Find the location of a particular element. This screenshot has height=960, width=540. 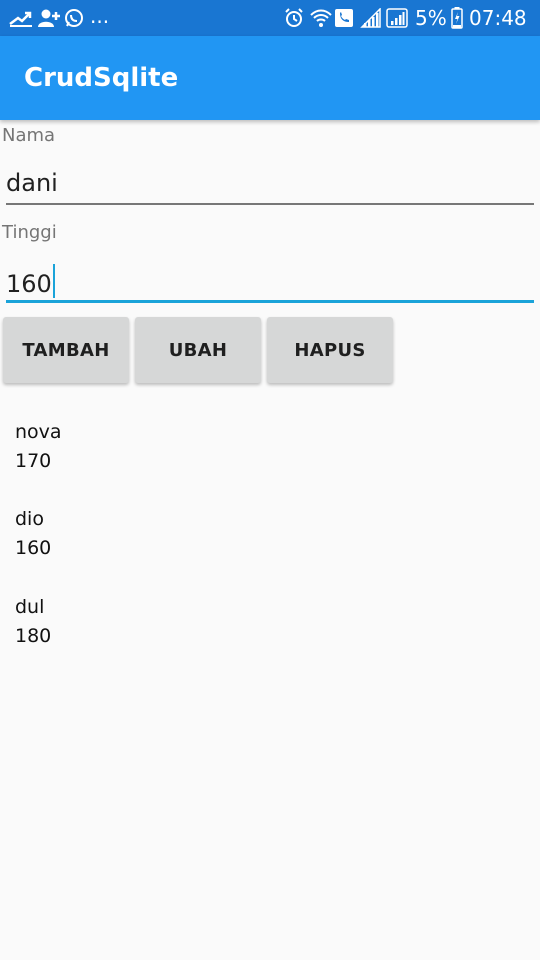

record-tinggi: 170 is located at coordinates (33, 461).